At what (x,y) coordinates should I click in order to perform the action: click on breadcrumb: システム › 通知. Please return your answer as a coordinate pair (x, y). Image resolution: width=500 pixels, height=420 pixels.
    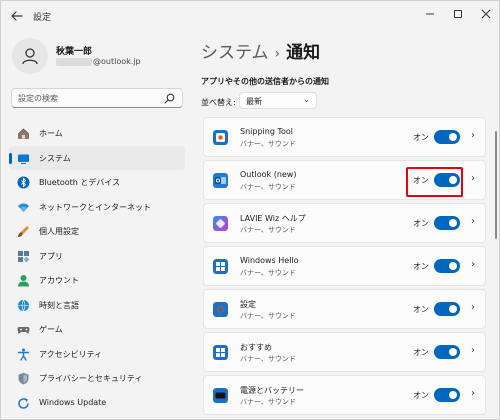
    Looking at the image, I should click on (260, 50).